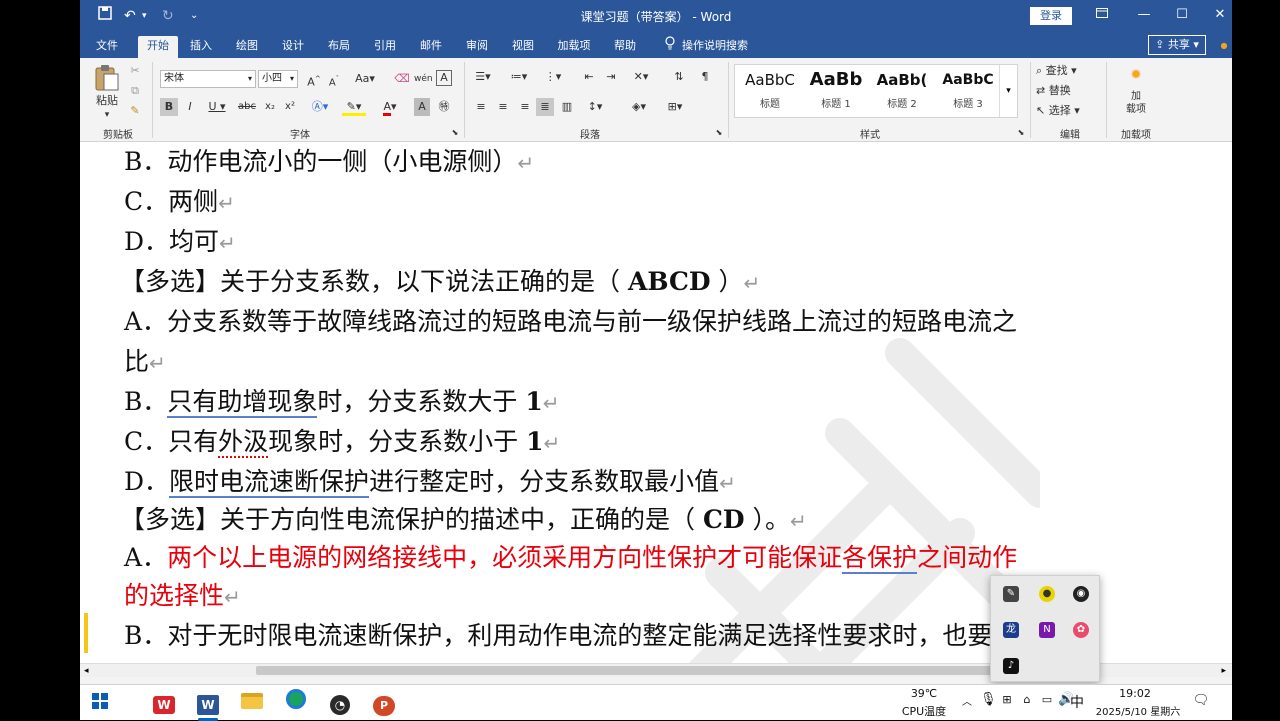  Describe the element at coordinates (611, 77) in the screenshot. I see `increase-indent-icon: ⇥` at that location.